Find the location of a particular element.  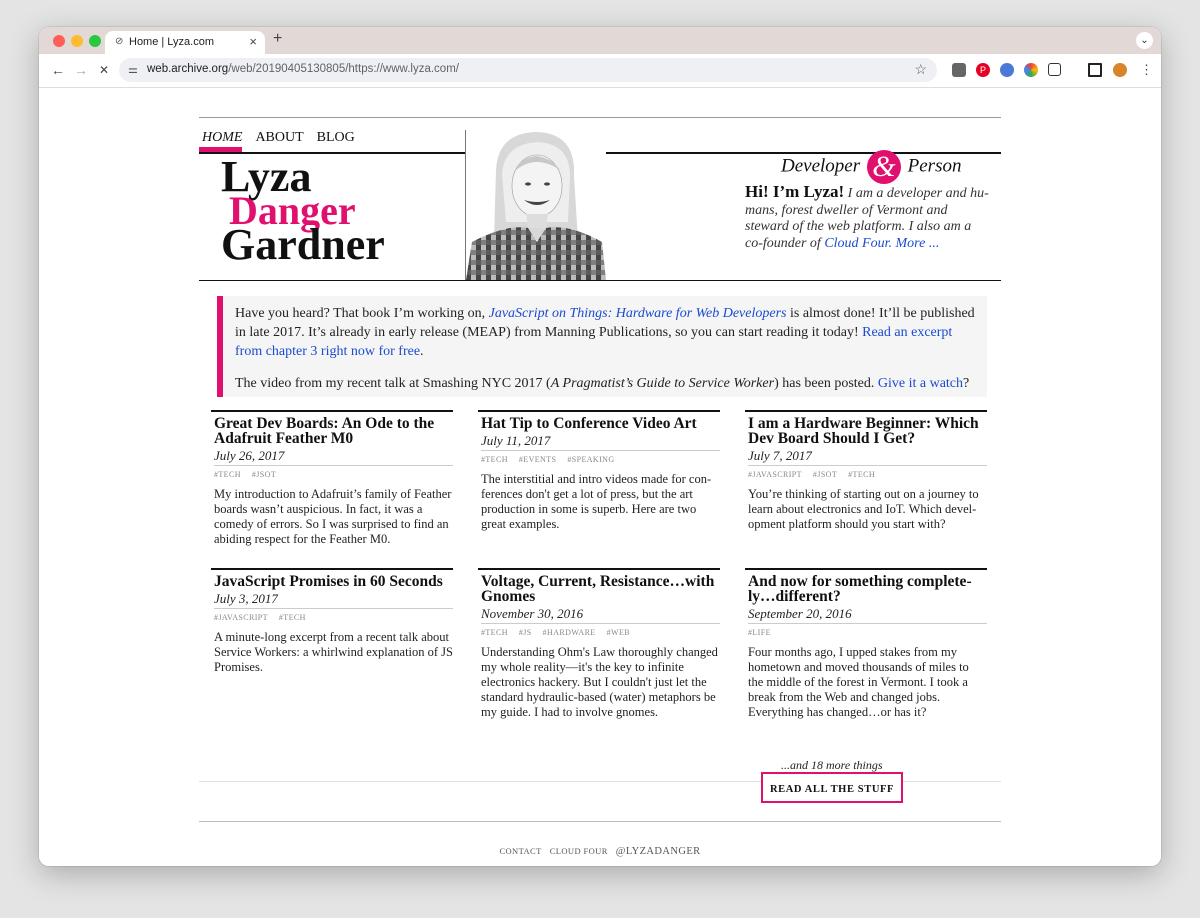

footer-cloud-four-link: CLOUD FOUR is located at coordinates (579, 851).